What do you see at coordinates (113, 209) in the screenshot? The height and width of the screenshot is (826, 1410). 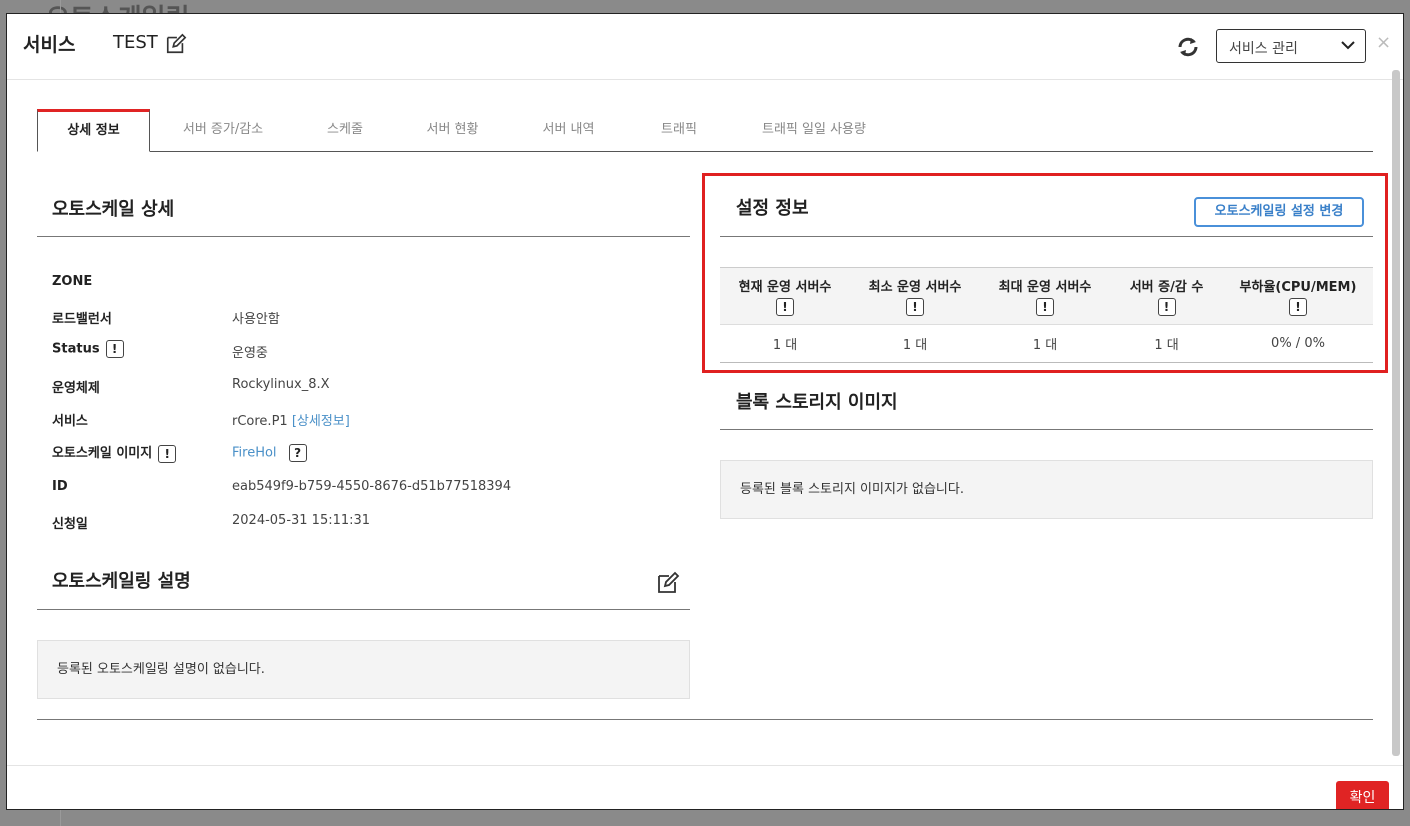 I see `details-title: 오토스케일 상세` at bounding box center [113, 209].